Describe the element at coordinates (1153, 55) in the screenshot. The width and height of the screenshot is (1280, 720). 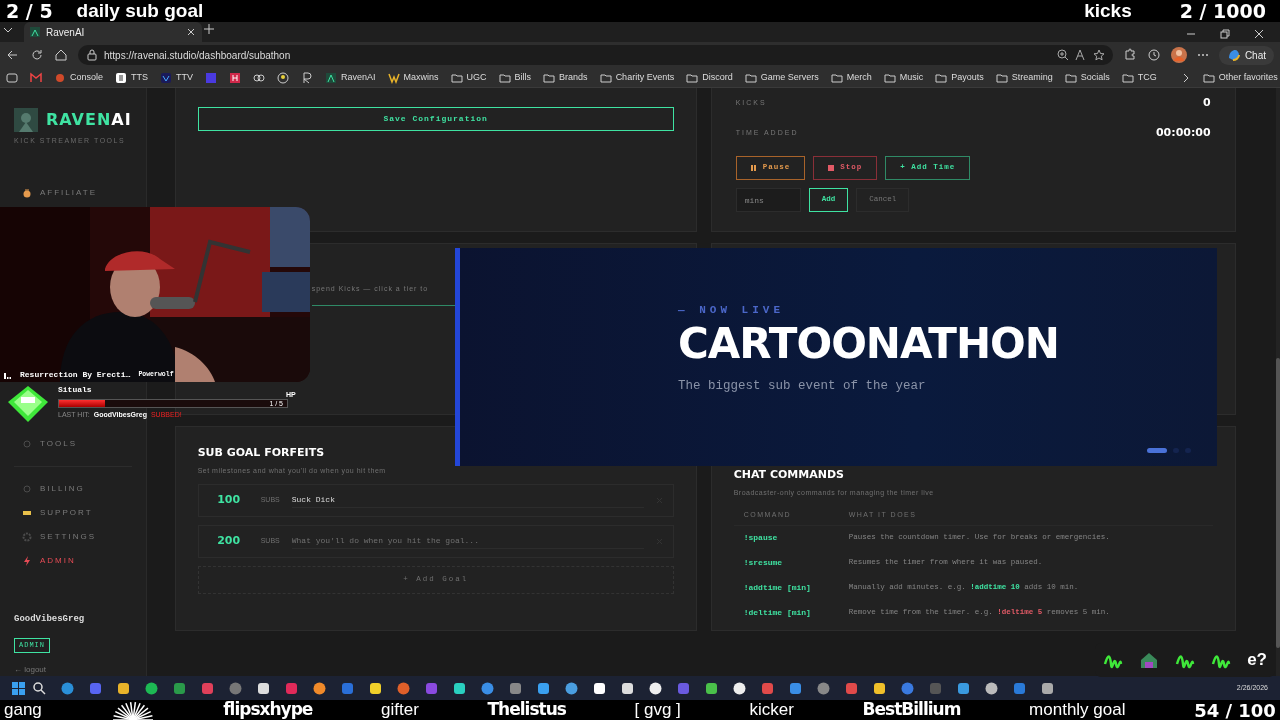
I see `history-icon` at that location.